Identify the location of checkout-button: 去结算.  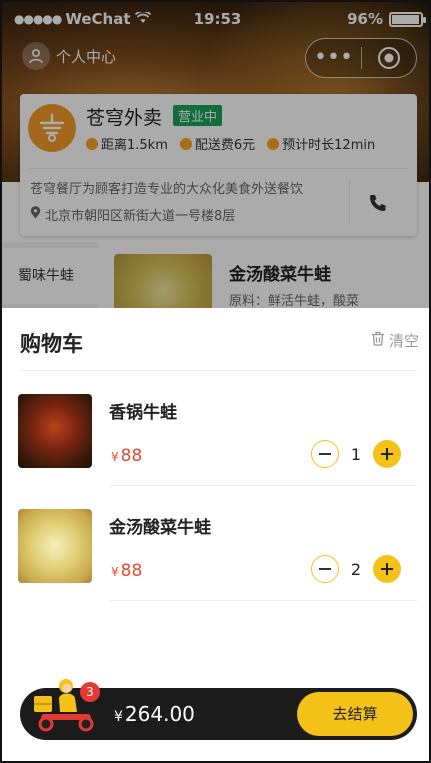
(355, 714).